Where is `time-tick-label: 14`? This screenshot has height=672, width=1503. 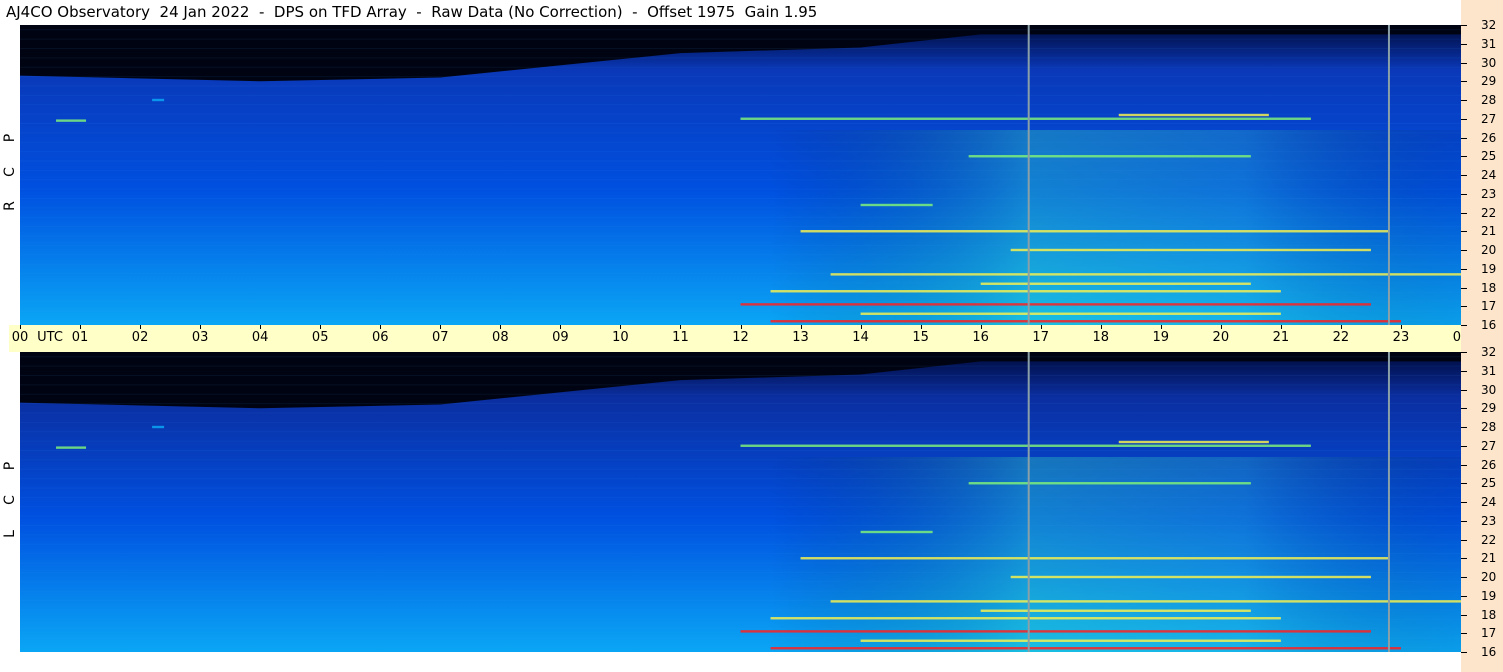 time-tick-label: 14 is located at coordinates (860, 337).